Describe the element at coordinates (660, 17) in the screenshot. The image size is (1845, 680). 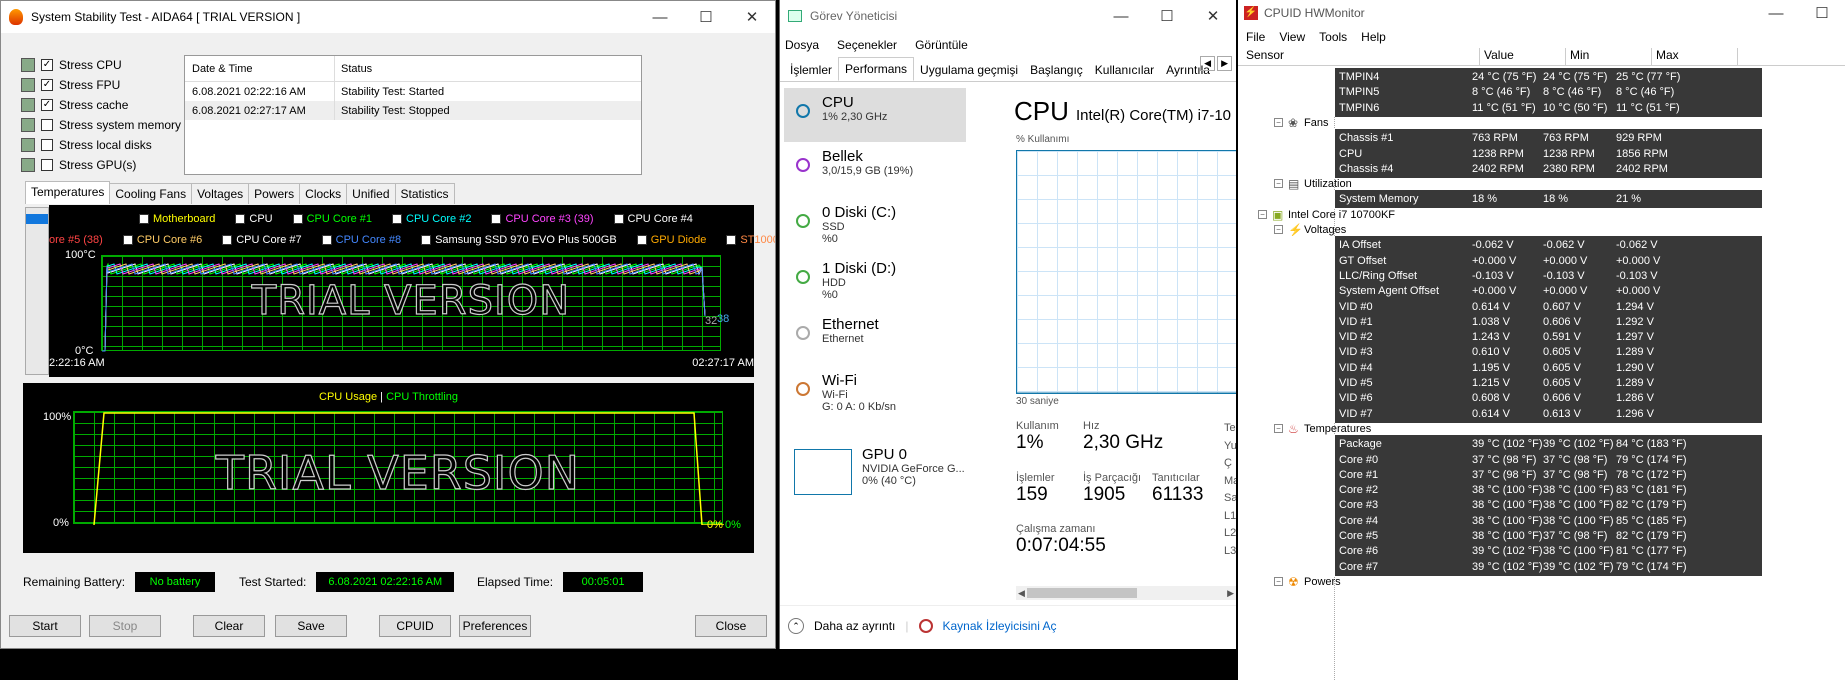
I see `minimize-button: —` at that location.